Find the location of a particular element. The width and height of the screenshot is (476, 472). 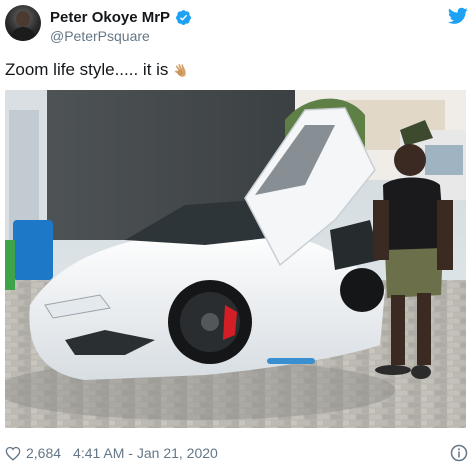

tweet-footer: 2,684 4:41 AM - Jan 21, 2020 is located at coordinates (111, 453).